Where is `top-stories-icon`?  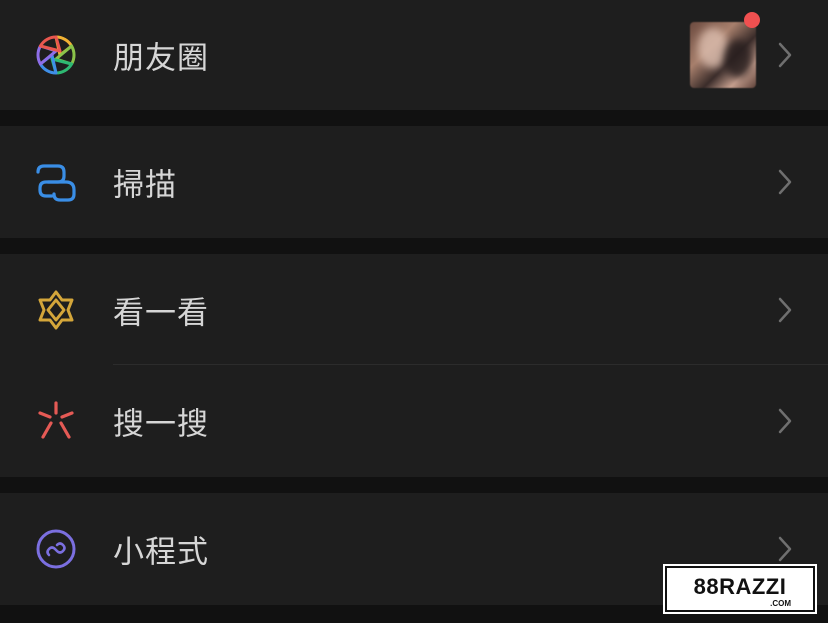
top-stories-icon is located at coordinates (56, 310).